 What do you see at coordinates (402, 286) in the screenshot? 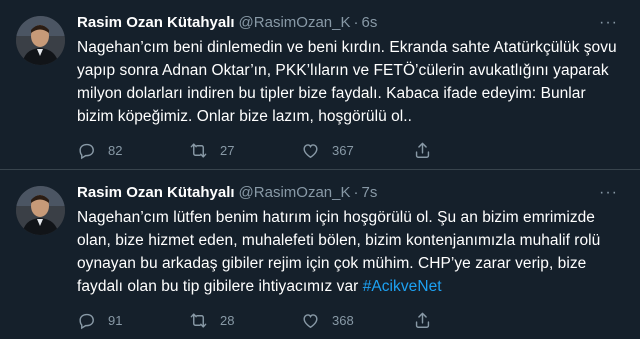
I see `hashtag-link: #AcikveNet` at bounding box center [402, 286].